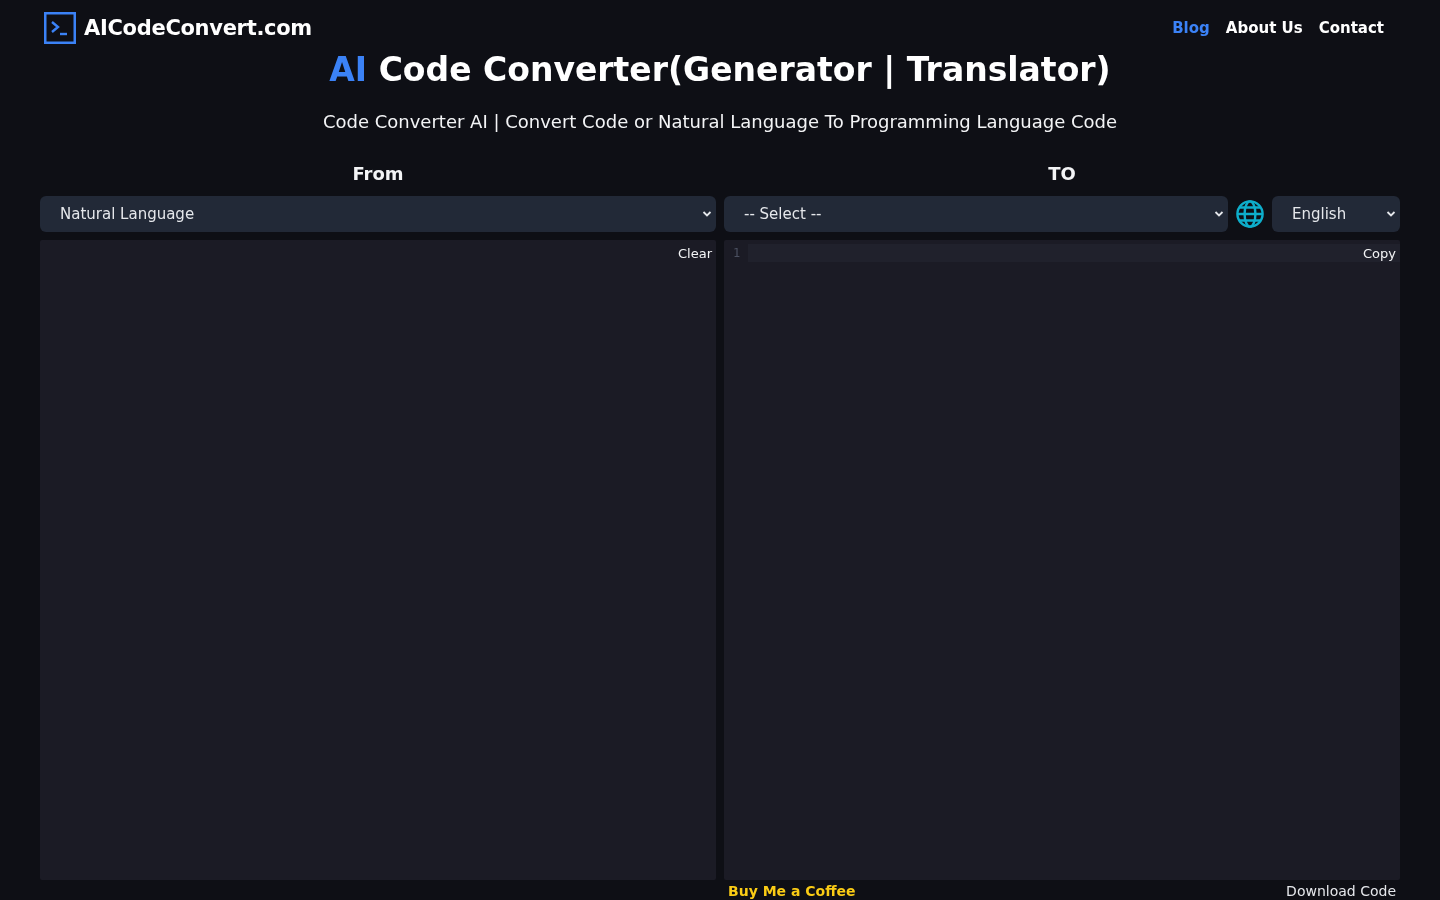 This screenshot has height=900, width=1440. What do you see at coordinates (1336, 214) in the screenshot?
I see `output-language-select: English` at bounding box center [1336, 214].